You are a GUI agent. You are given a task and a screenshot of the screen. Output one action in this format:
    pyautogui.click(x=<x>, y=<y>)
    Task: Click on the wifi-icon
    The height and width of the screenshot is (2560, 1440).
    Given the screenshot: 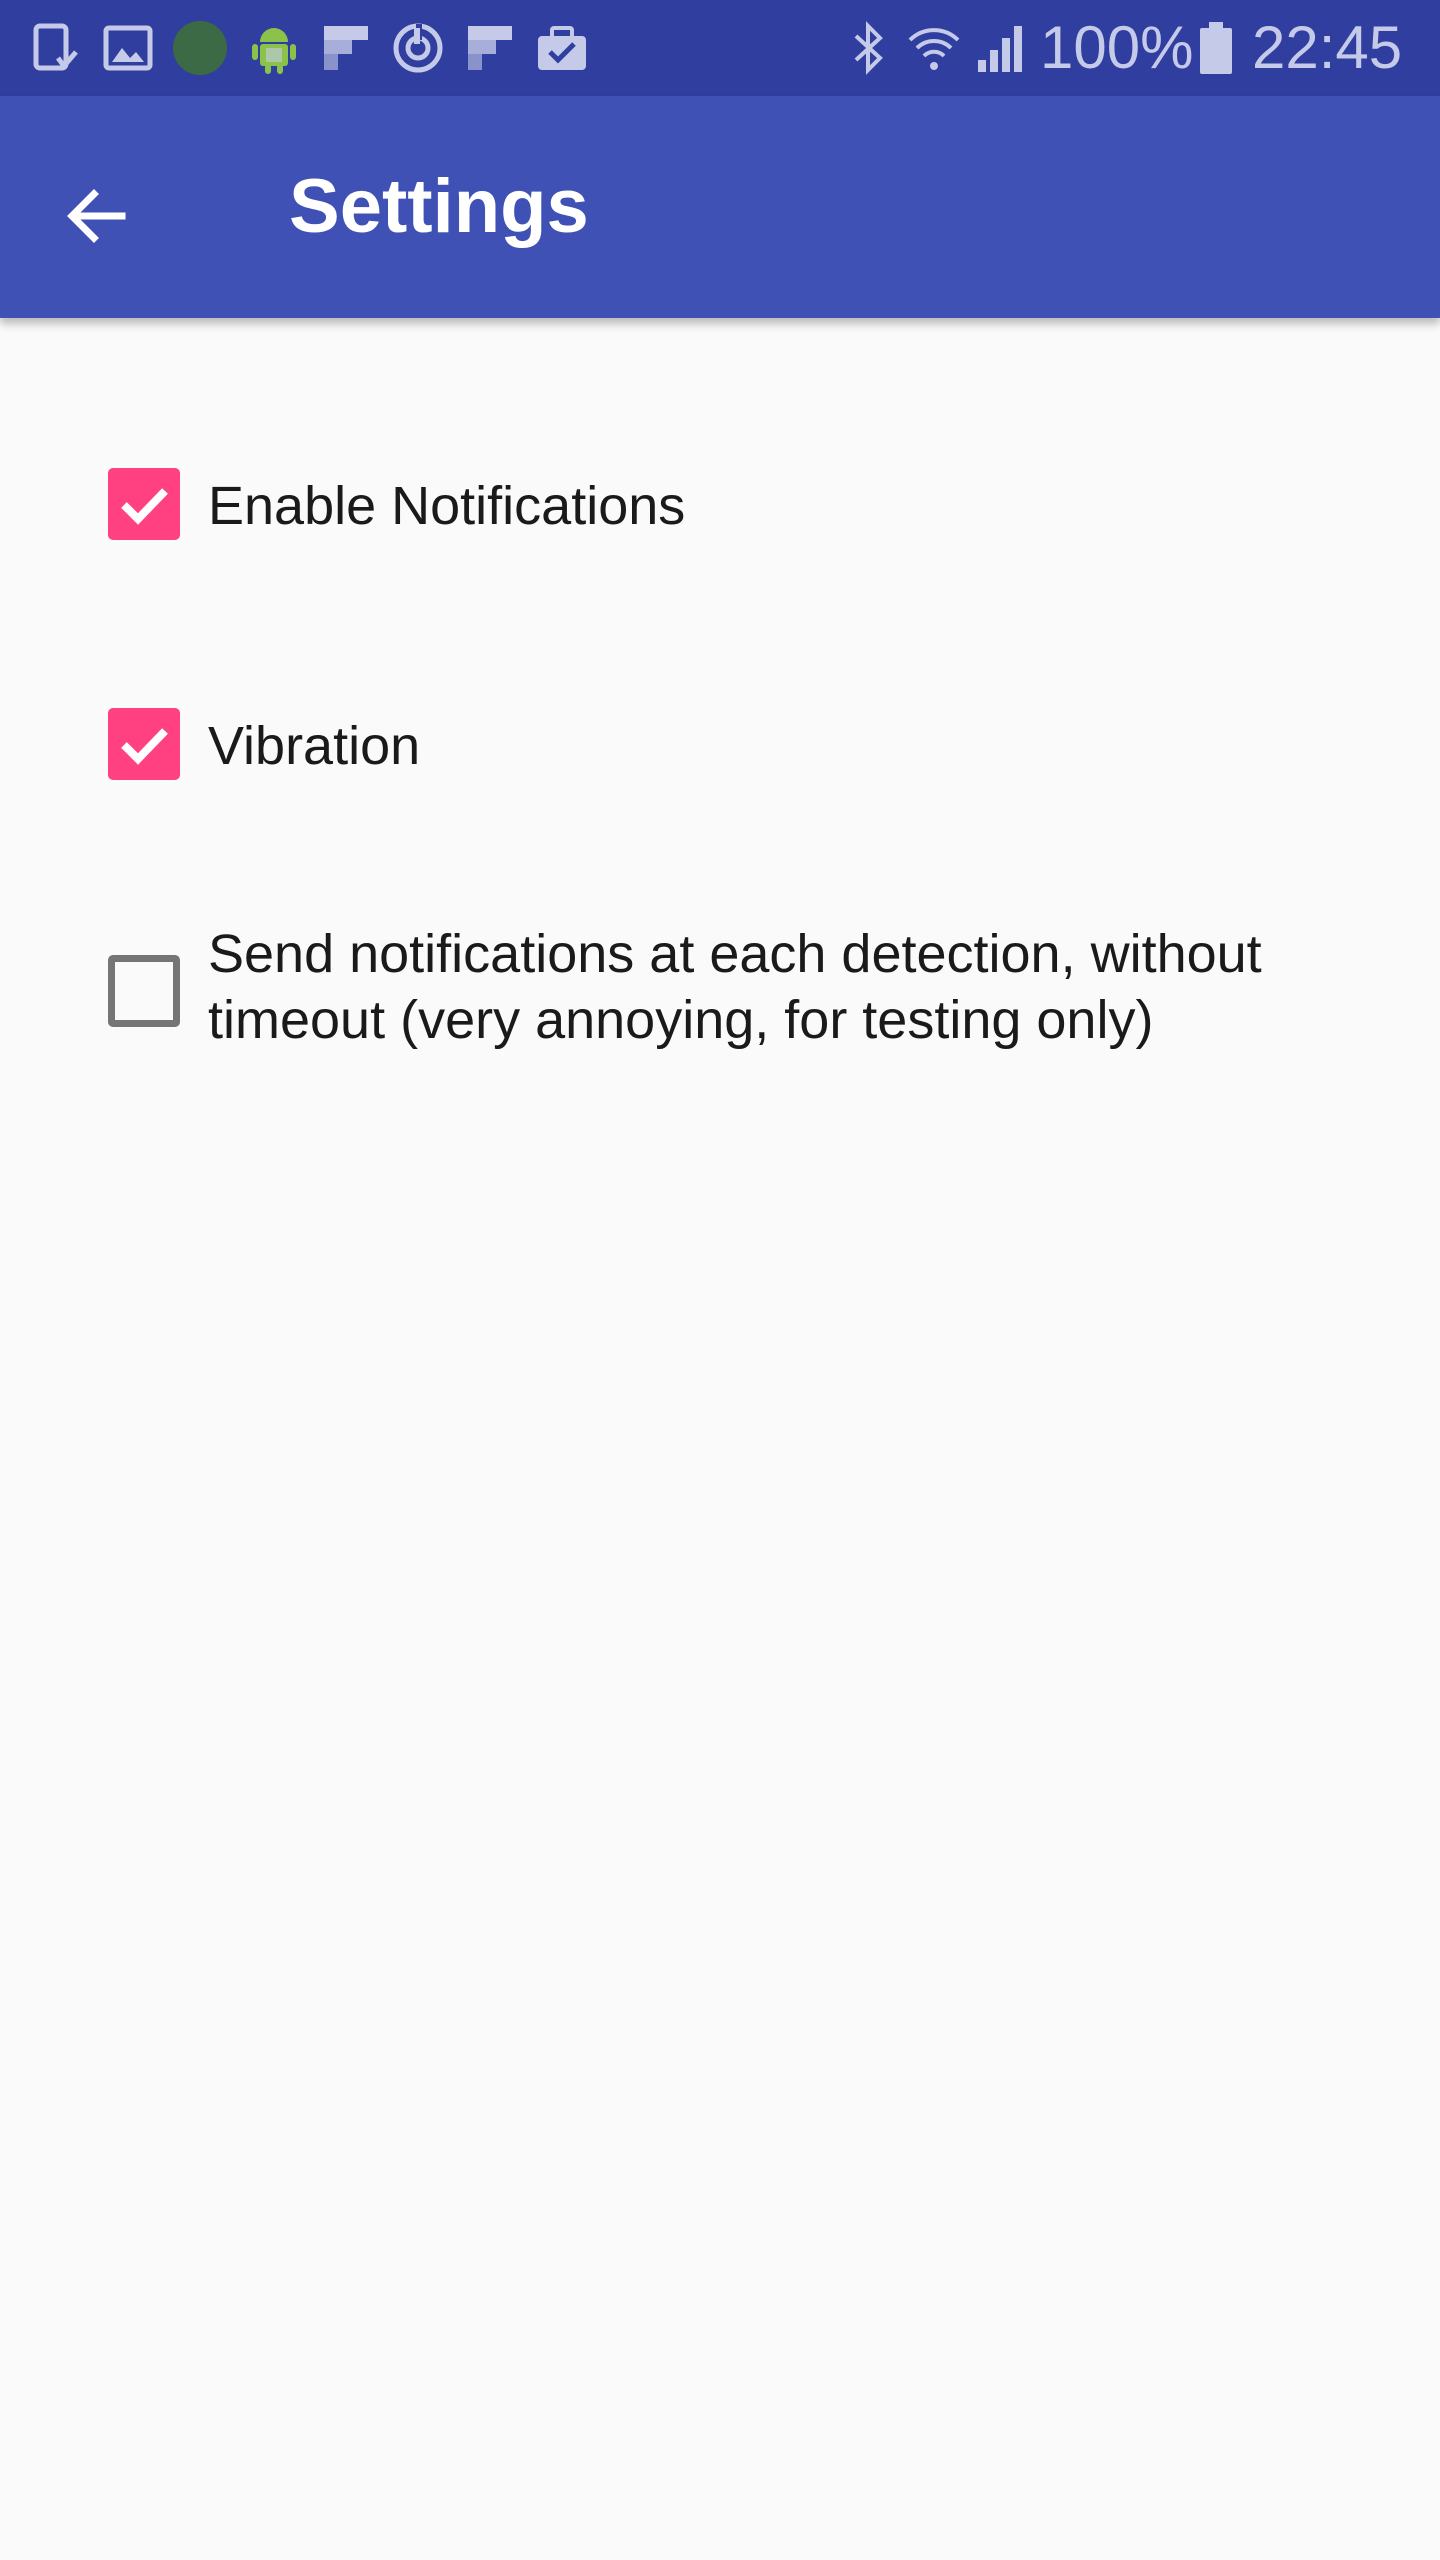 What is the action you would take?
    pyautogui.click(x=934, y=49)
    